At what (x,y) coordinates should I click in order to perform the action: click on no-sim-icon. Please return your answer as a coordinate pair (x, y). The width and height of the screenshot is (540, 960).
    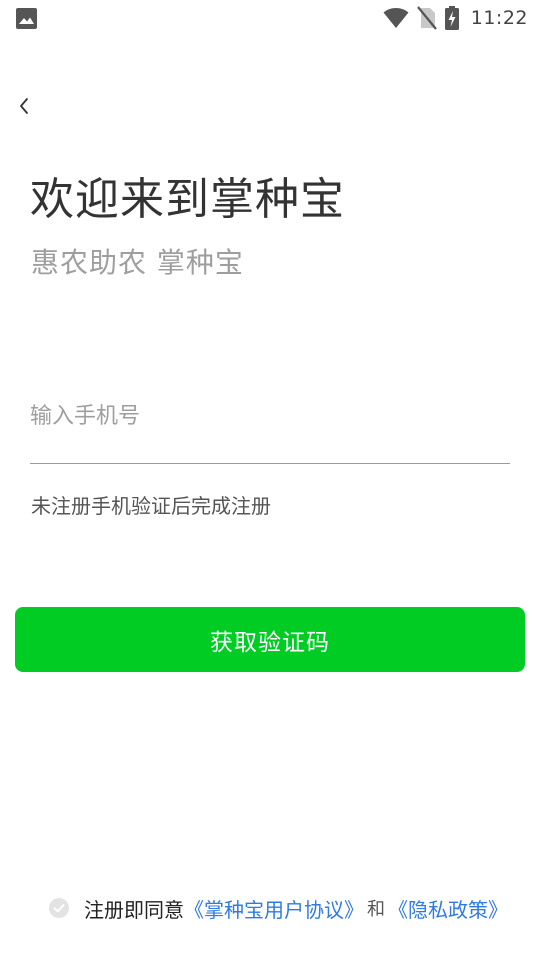
    Looking at the image, I should click on (426, 18).